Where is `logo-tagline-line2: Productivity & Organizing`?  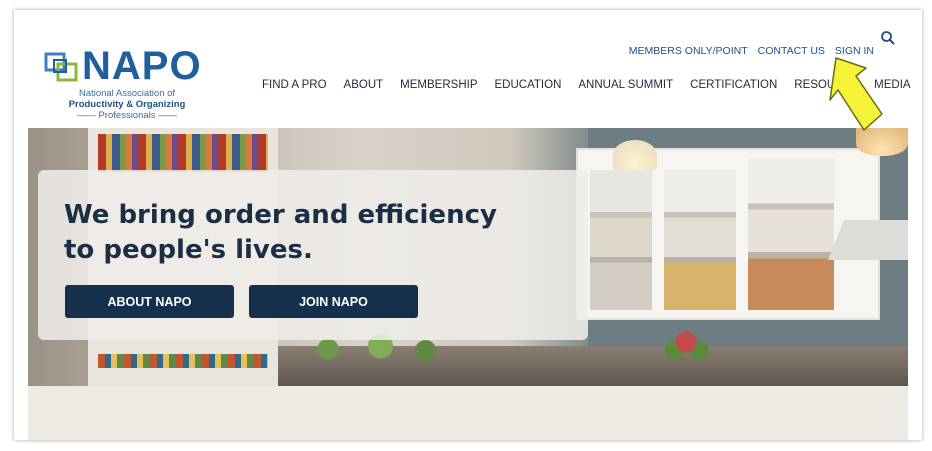
logo-tagline-line2: Productivity & Organizing is located at coordinates (127, 104).